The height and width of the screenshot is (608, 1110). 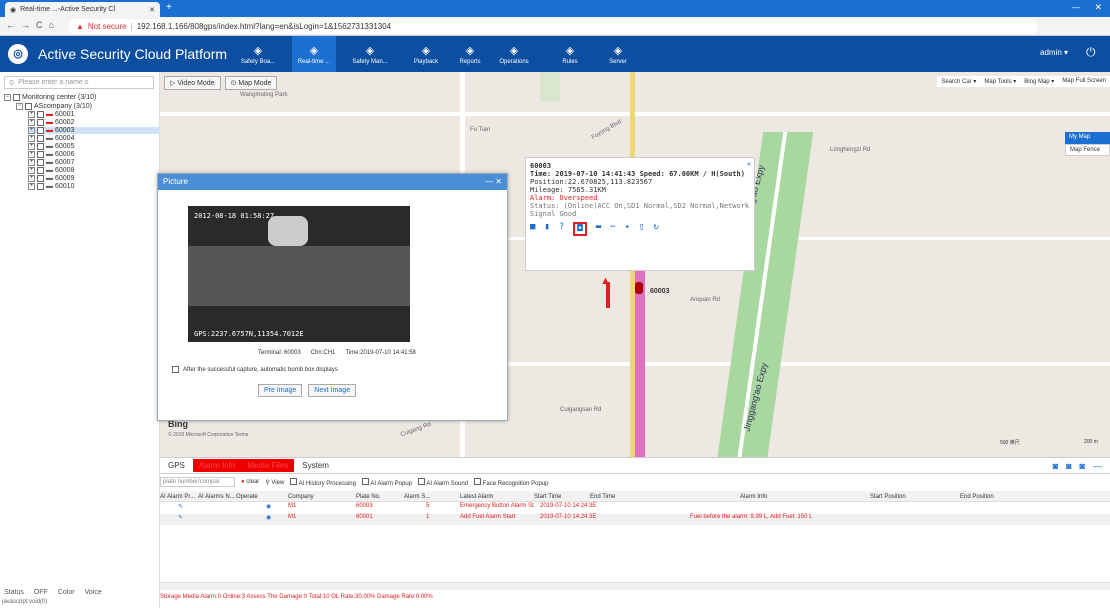 I want to click on video-mode-button: ▷ Video Mode, so click(x=192, y=83).